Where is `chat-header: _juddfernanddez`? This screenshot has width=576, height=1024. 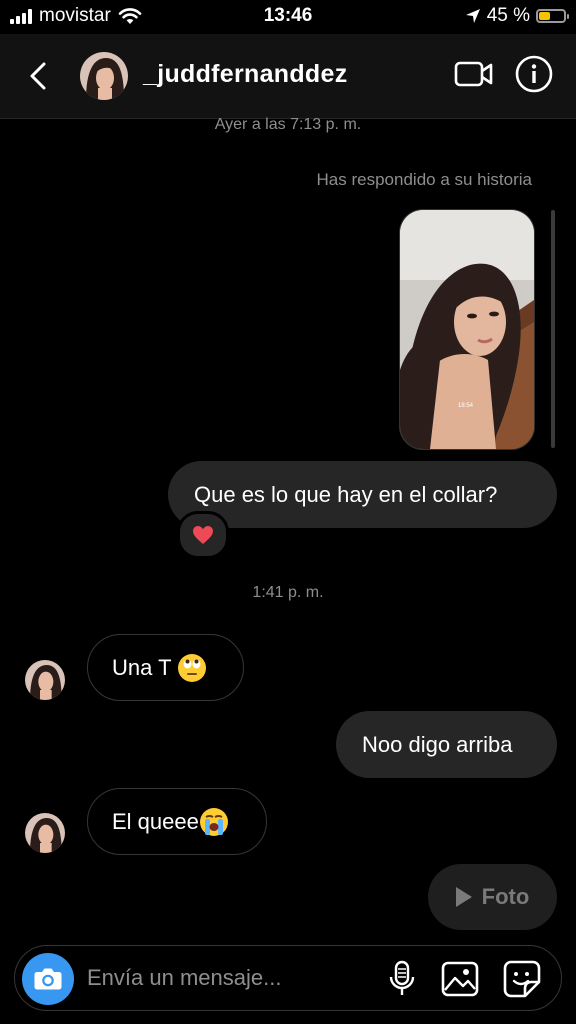 chat-header: _juddfernanddez is located at coordinates (288, 76).